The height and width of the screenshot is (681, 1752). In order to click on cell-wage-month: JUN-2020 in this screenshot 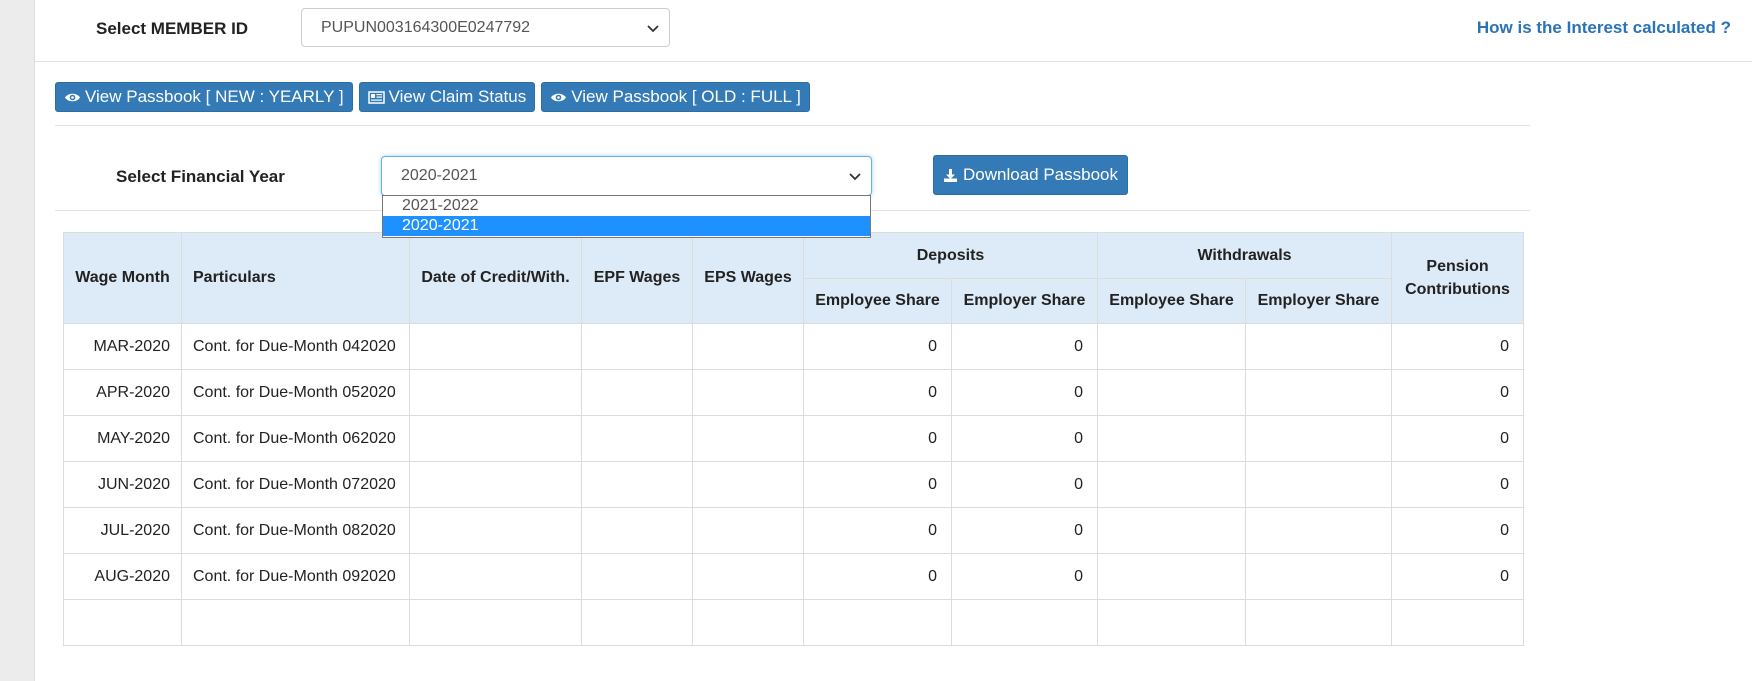, I will do `click(122, 484)`.